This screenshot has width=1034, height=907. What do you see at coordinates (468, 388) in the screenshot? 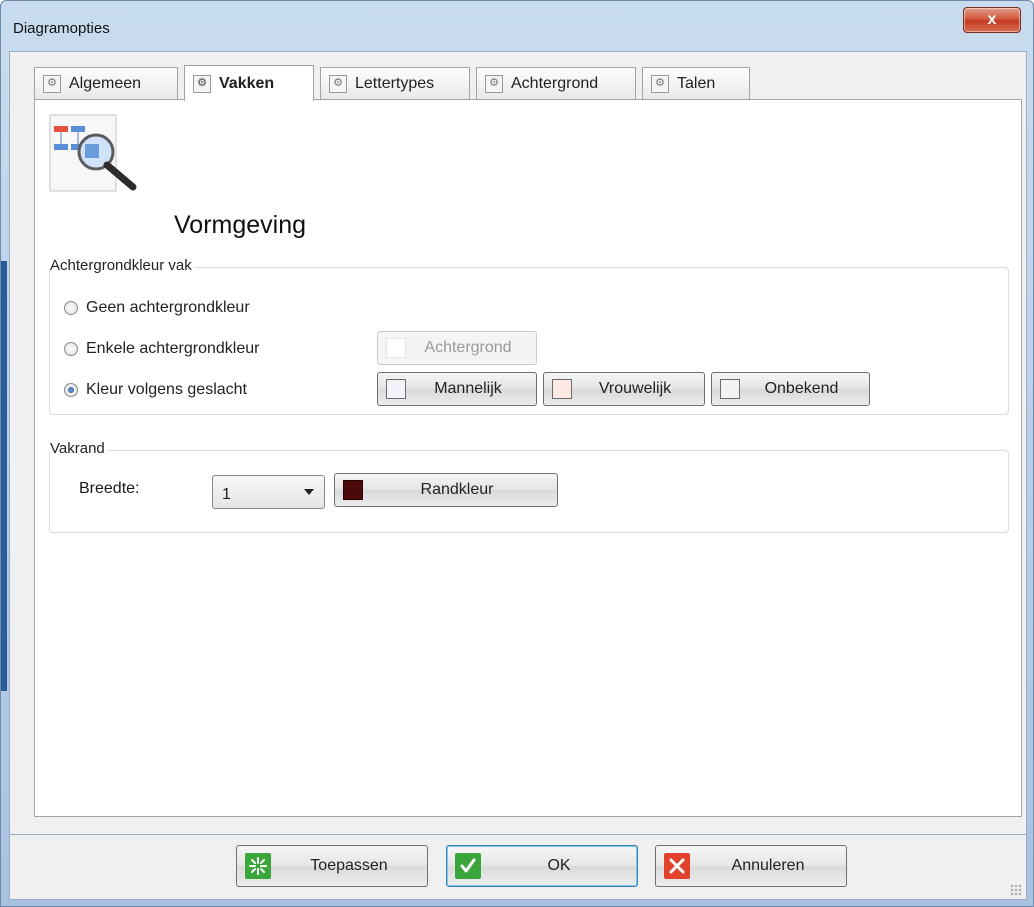
I see `button-label: Mannelijk` at bounding box center [468, 388].